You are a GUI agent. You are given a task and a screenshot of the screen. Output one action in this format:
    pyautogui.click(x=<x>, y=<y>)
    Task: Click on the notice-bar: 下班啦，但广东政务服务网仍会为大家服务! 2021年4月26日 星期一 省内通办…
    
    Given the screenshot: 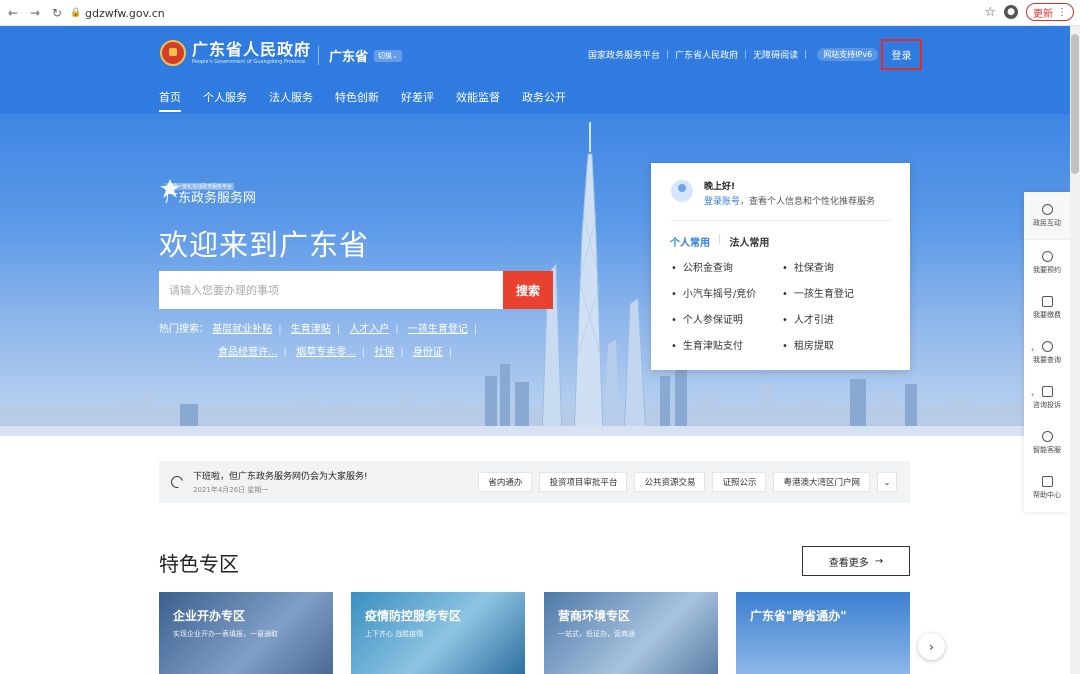 What is the action you would take?
    pyautogui.click(x=534, y=482)
    